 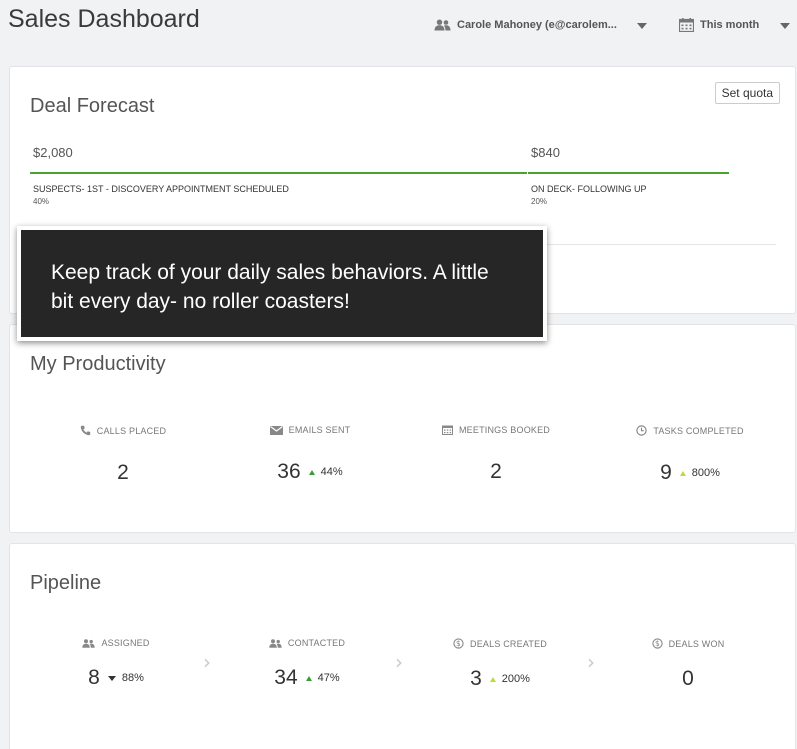 What do you see at coordinates (747, 93) in the screenshot?
I see `set-quota-button: Set quota` at bounding box center [747, 93].